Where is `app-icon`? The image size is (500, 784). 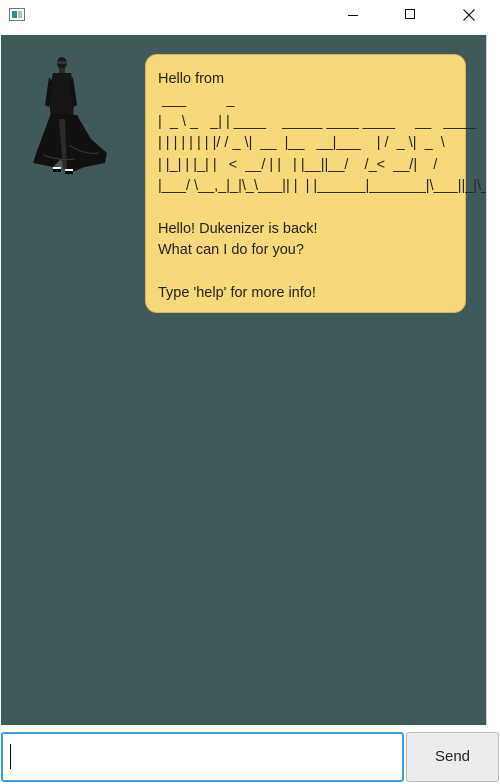
app-icon is located at coordinates (17, 14).